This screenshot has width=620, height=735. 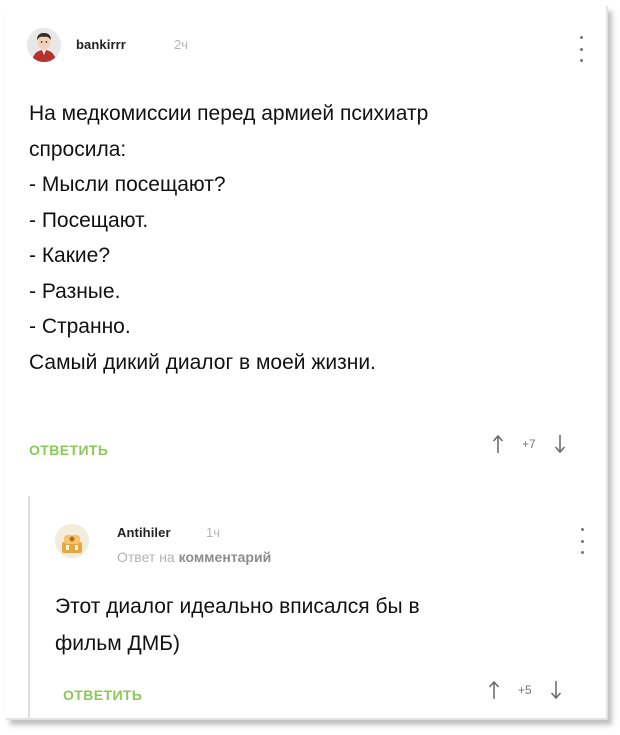 I want to click on reply-to-meta: Ответ на комментарий, so click(x=194, y=557).